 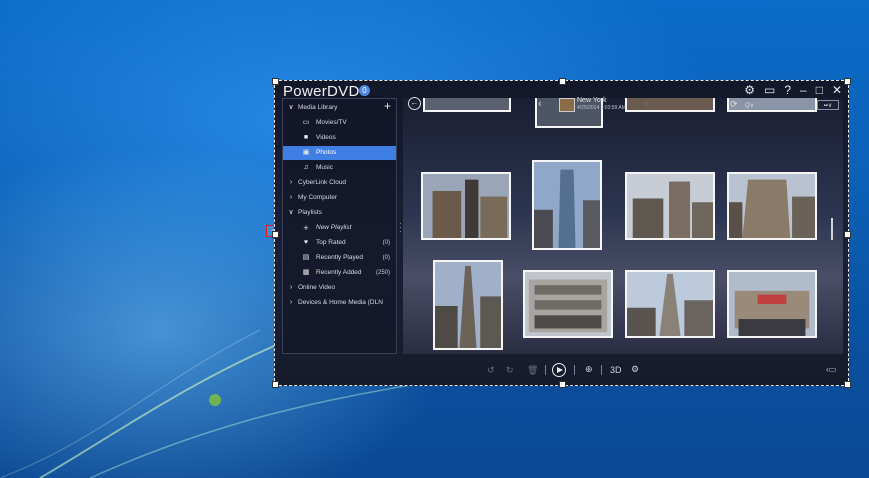 I want to click on settings-icon: ⚙, so click(x=749, y=90).